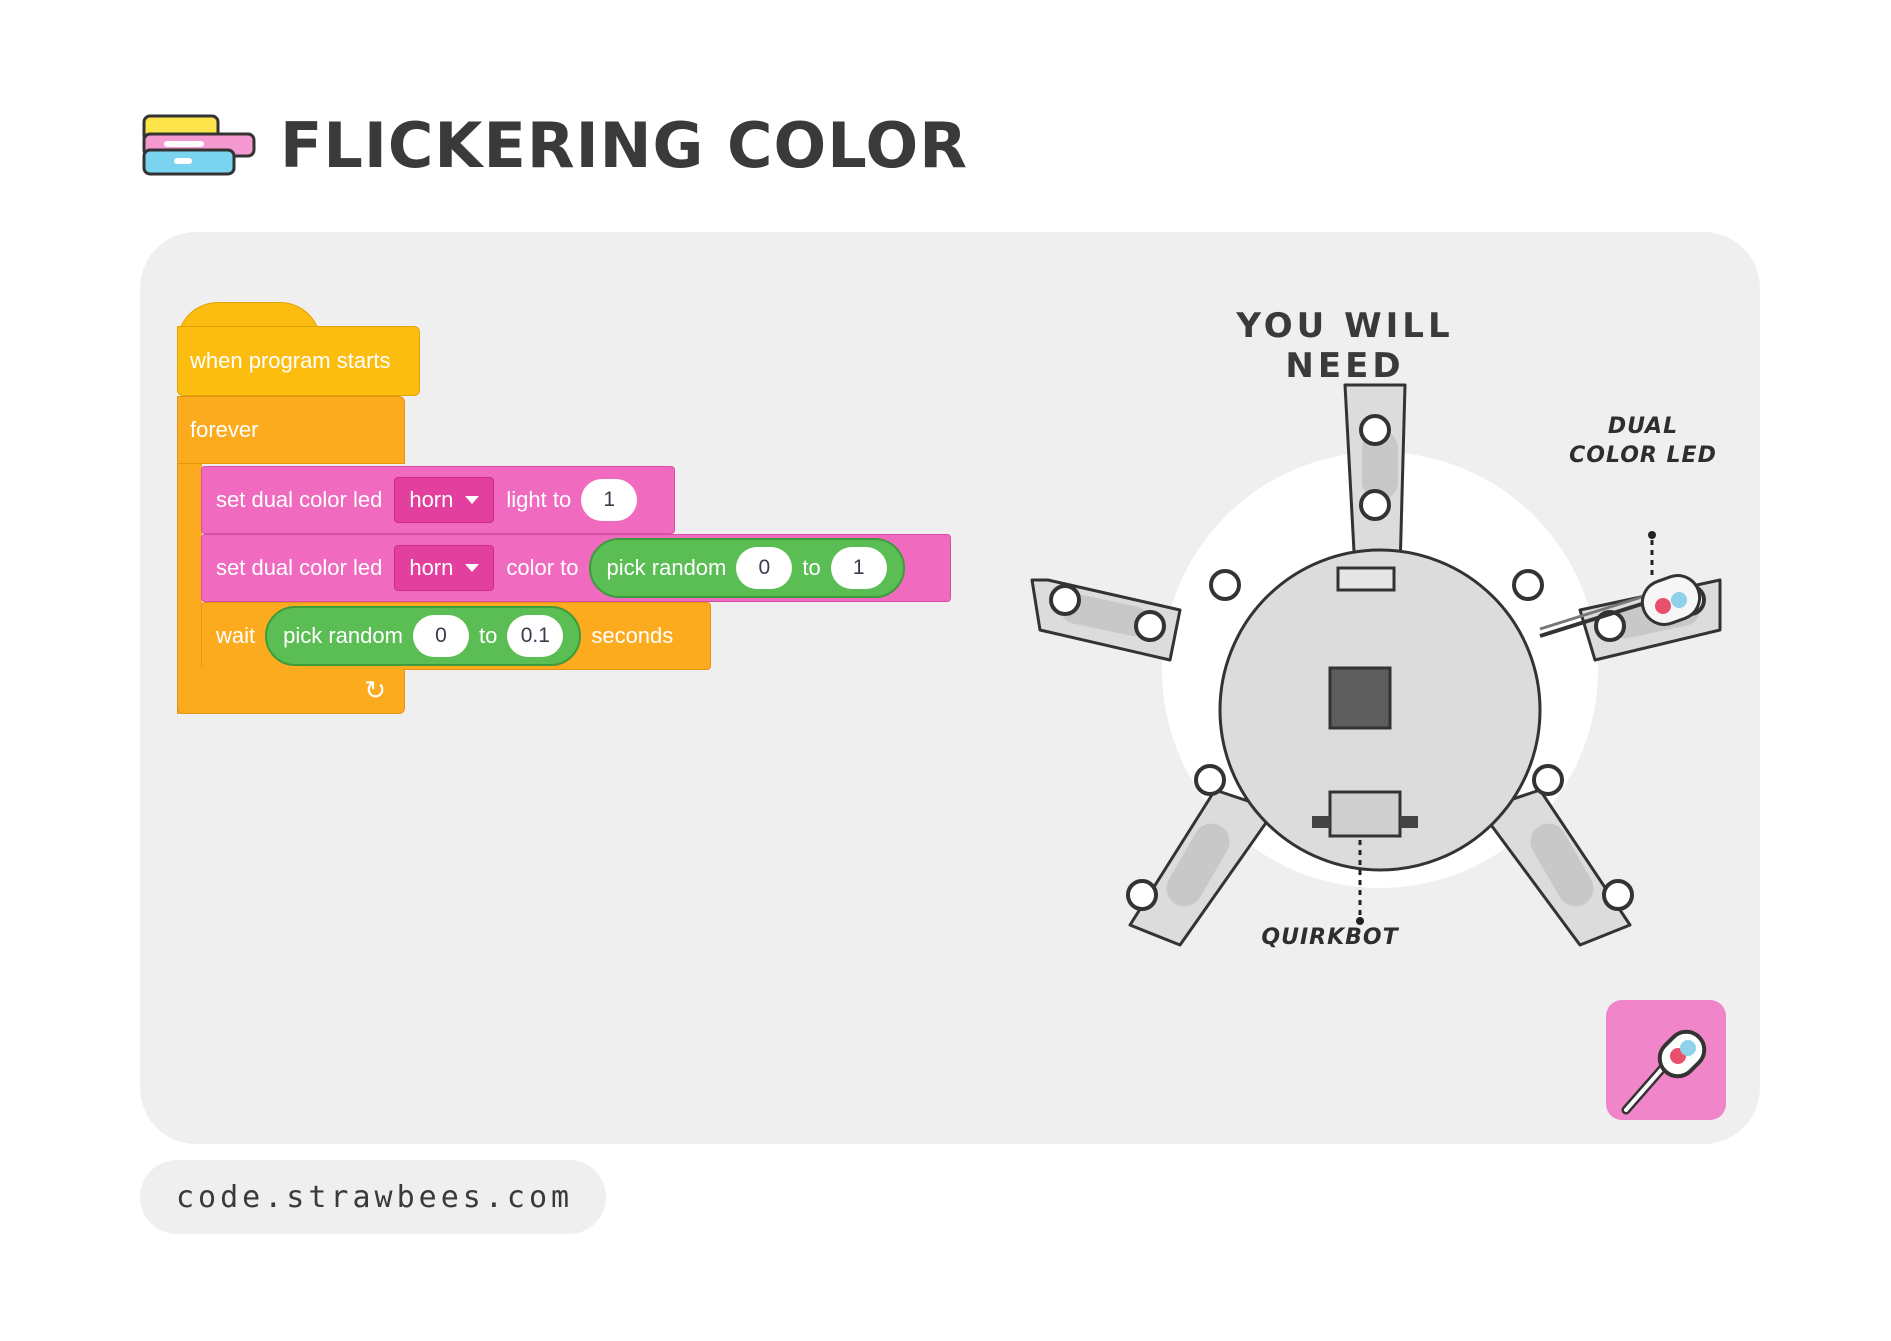 This screenshot has height=1341, width=1891. What do you see at coordinates (199, 145) in the screenshot?
I see `code-blocks-icon` at bounding box center [199, 145].